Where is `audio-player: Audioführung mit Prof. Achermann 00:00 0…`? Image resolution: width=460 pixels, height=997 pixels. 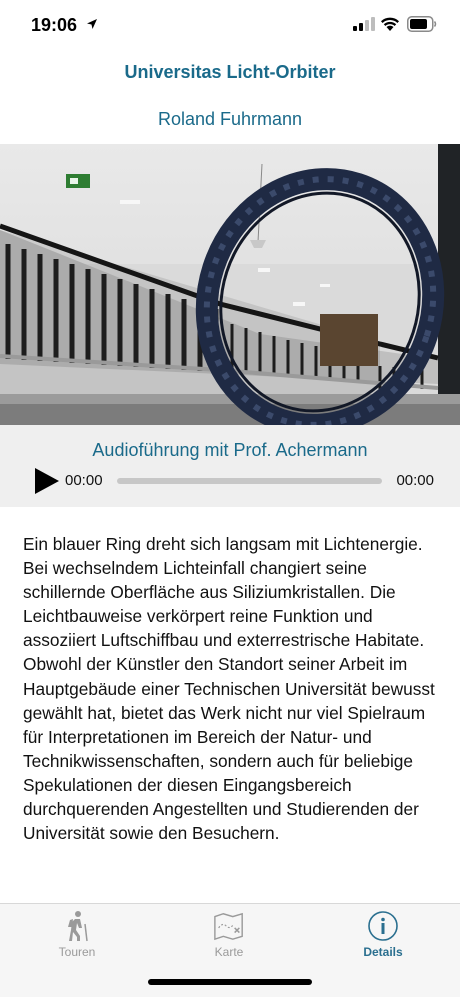 audio-player: Audioführung mit Prof. Achermann 00:00 0… is located at coordinates (230, 466).